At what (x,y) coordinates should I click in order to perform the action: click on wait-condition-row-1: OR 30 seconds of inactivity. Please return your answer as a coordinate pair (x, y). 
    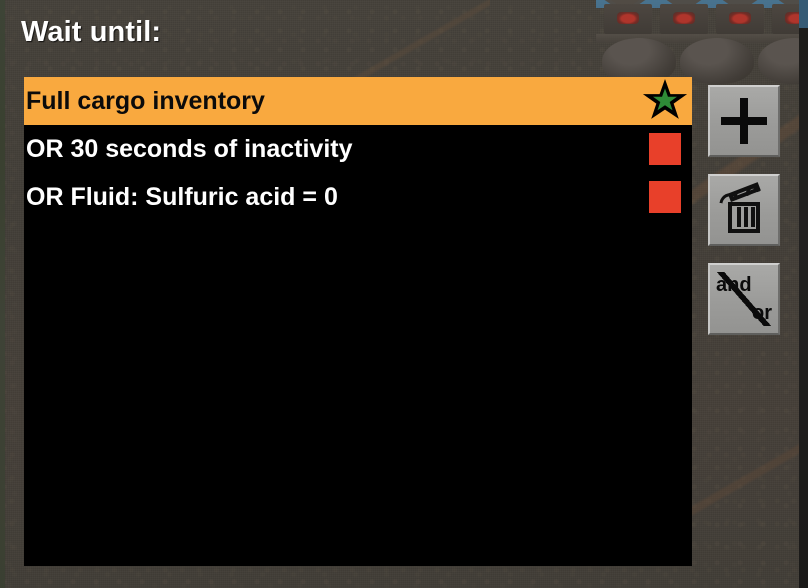
    Looking at the image, I should click on (358, 149).